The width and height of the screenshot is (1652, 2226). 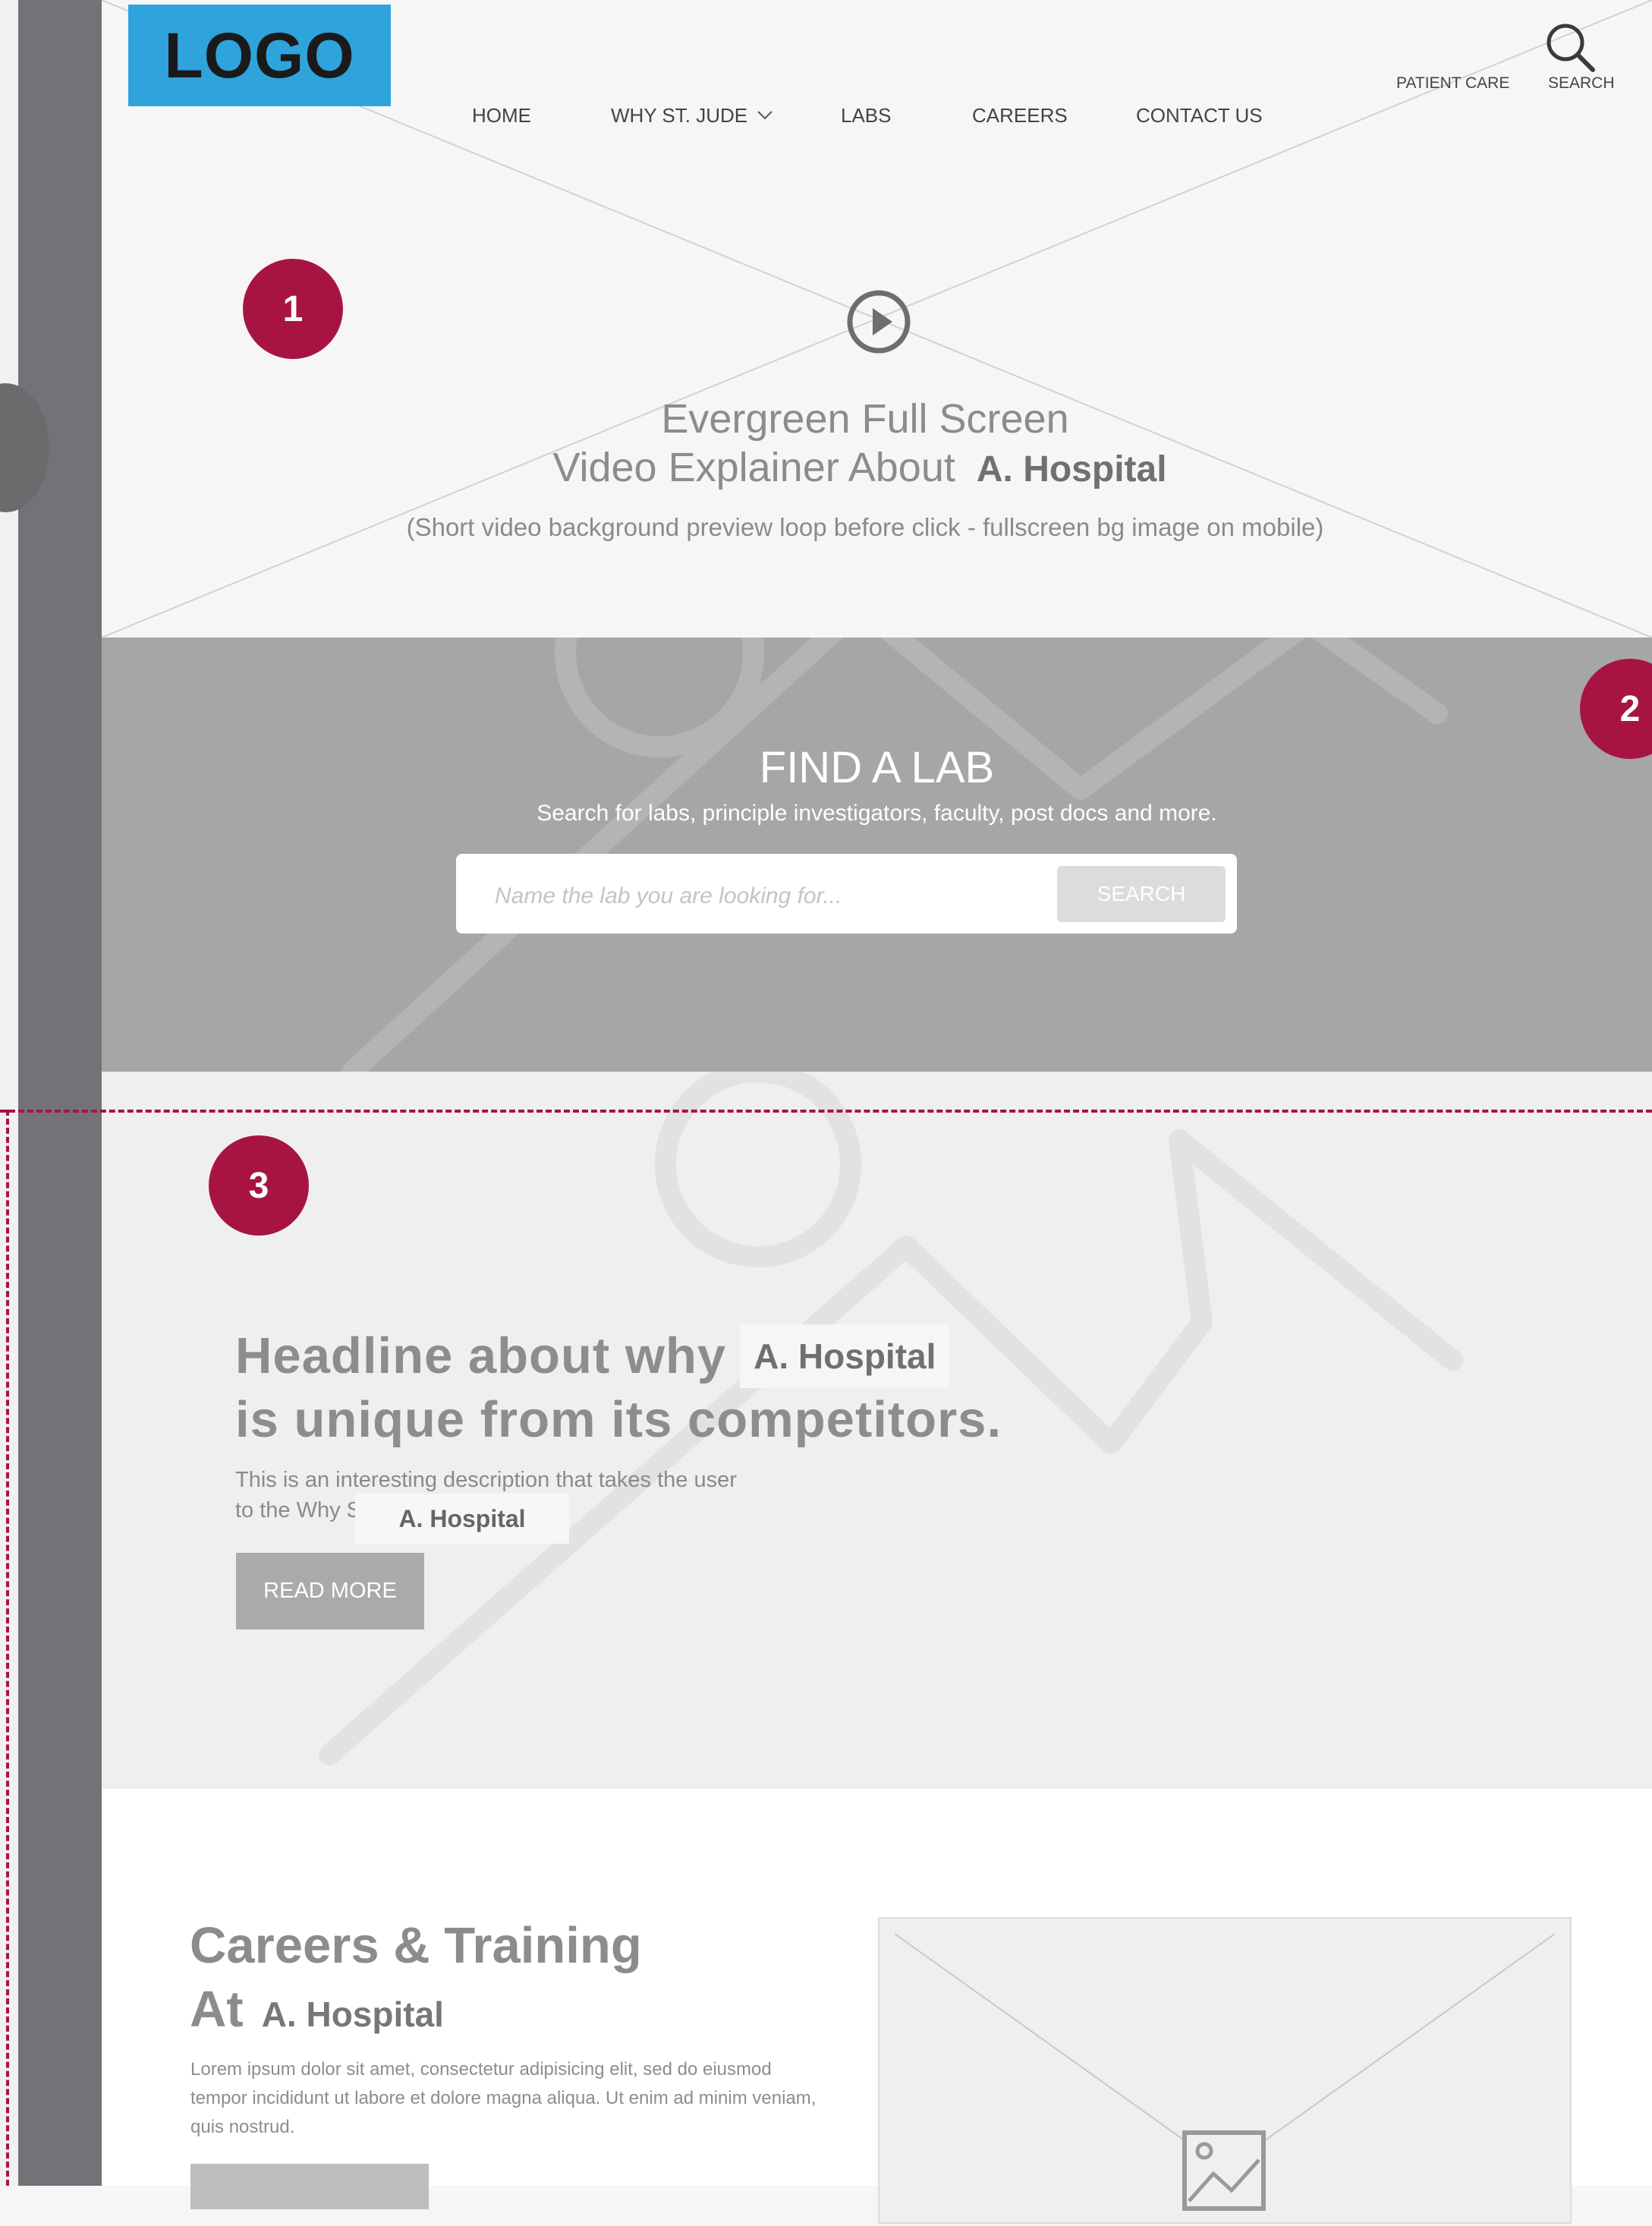 What do you see at coordinates (309, 2186) in the screenshot?
I see `careers-button` at bounding box center [309, 2186].